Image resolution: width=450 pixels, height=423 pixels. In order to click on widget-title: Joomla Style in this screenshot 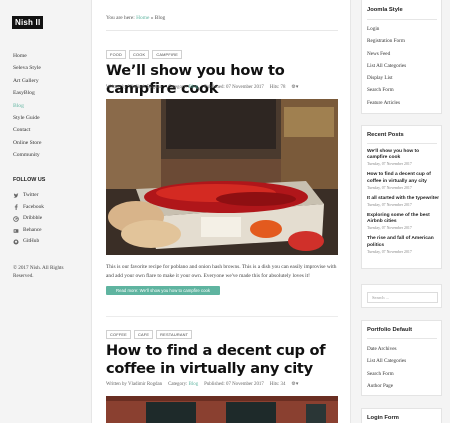, I will do `click(385, 10)`.